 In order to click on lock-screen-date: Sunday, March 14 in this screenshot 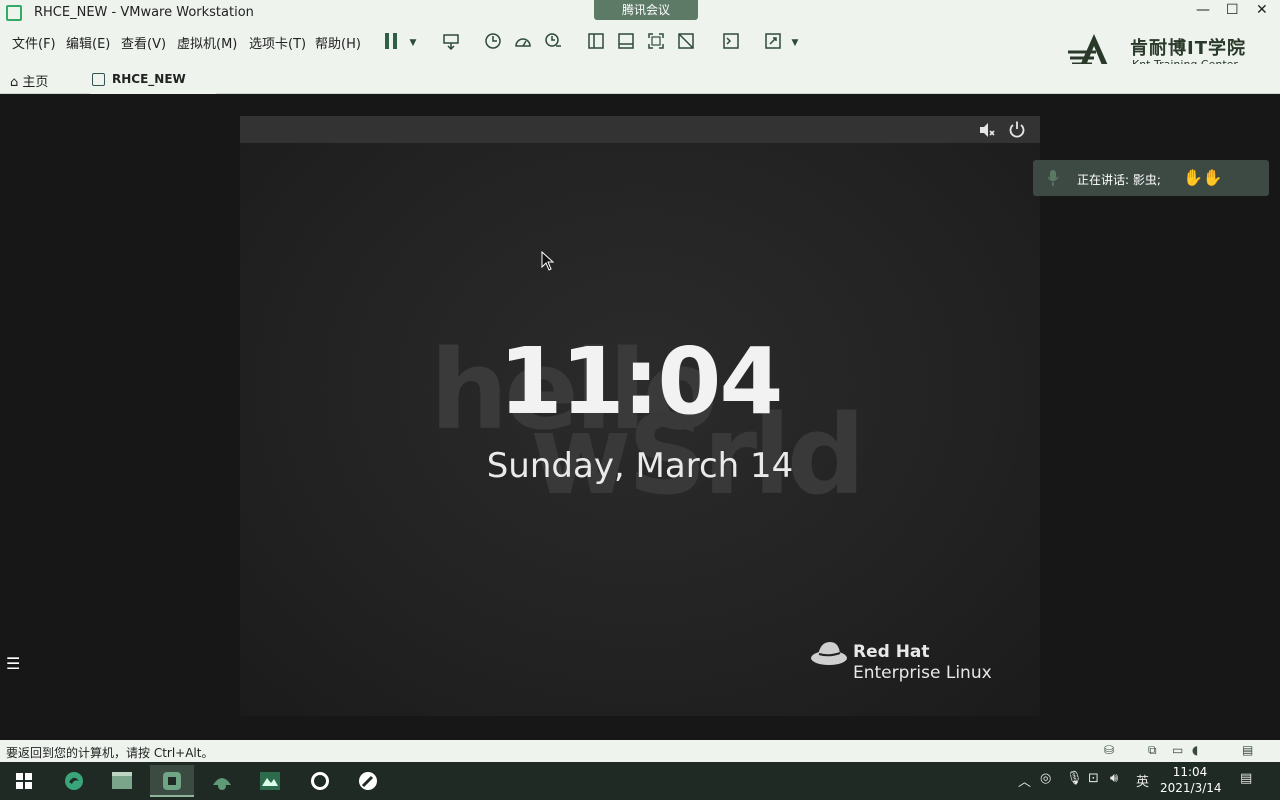, I will do `click(640, 466)`.